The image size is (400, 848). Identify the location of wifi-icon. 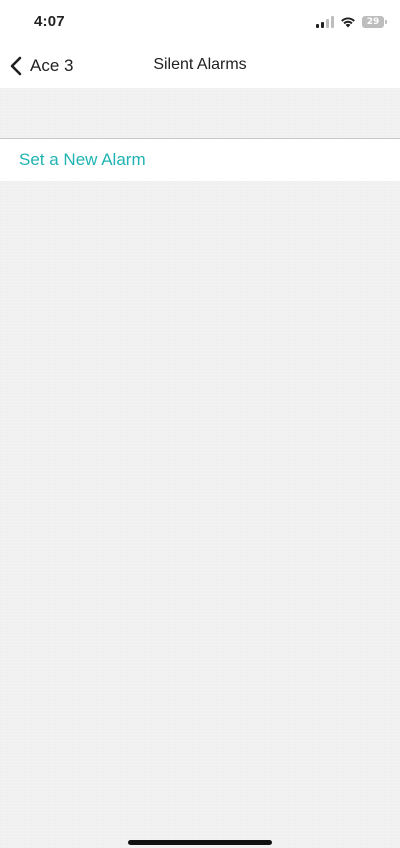
(348, 22).